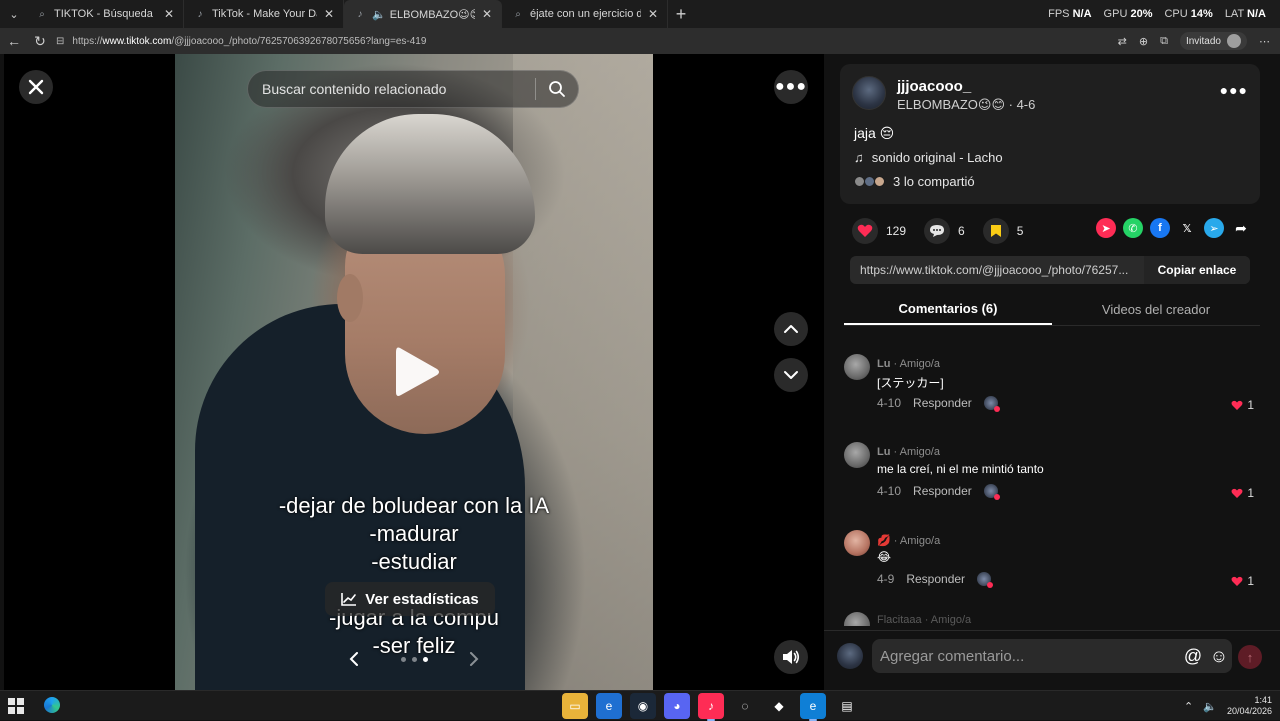 This screenshot has width=1280, height=721. I want to click on performance-overlay: FPS N/A GPU 20% CPU 14% LAT N/A, so click(1157, 14).